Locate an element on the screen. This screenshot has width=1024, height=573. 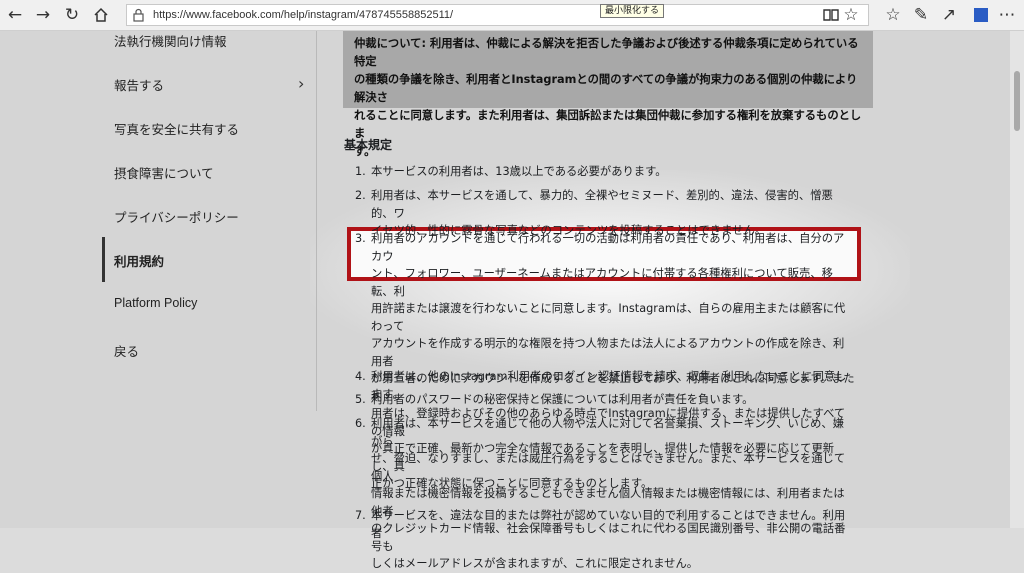
sidebar-item-eating-disorders: 摂食障害について is located at coordinates (164, 172).